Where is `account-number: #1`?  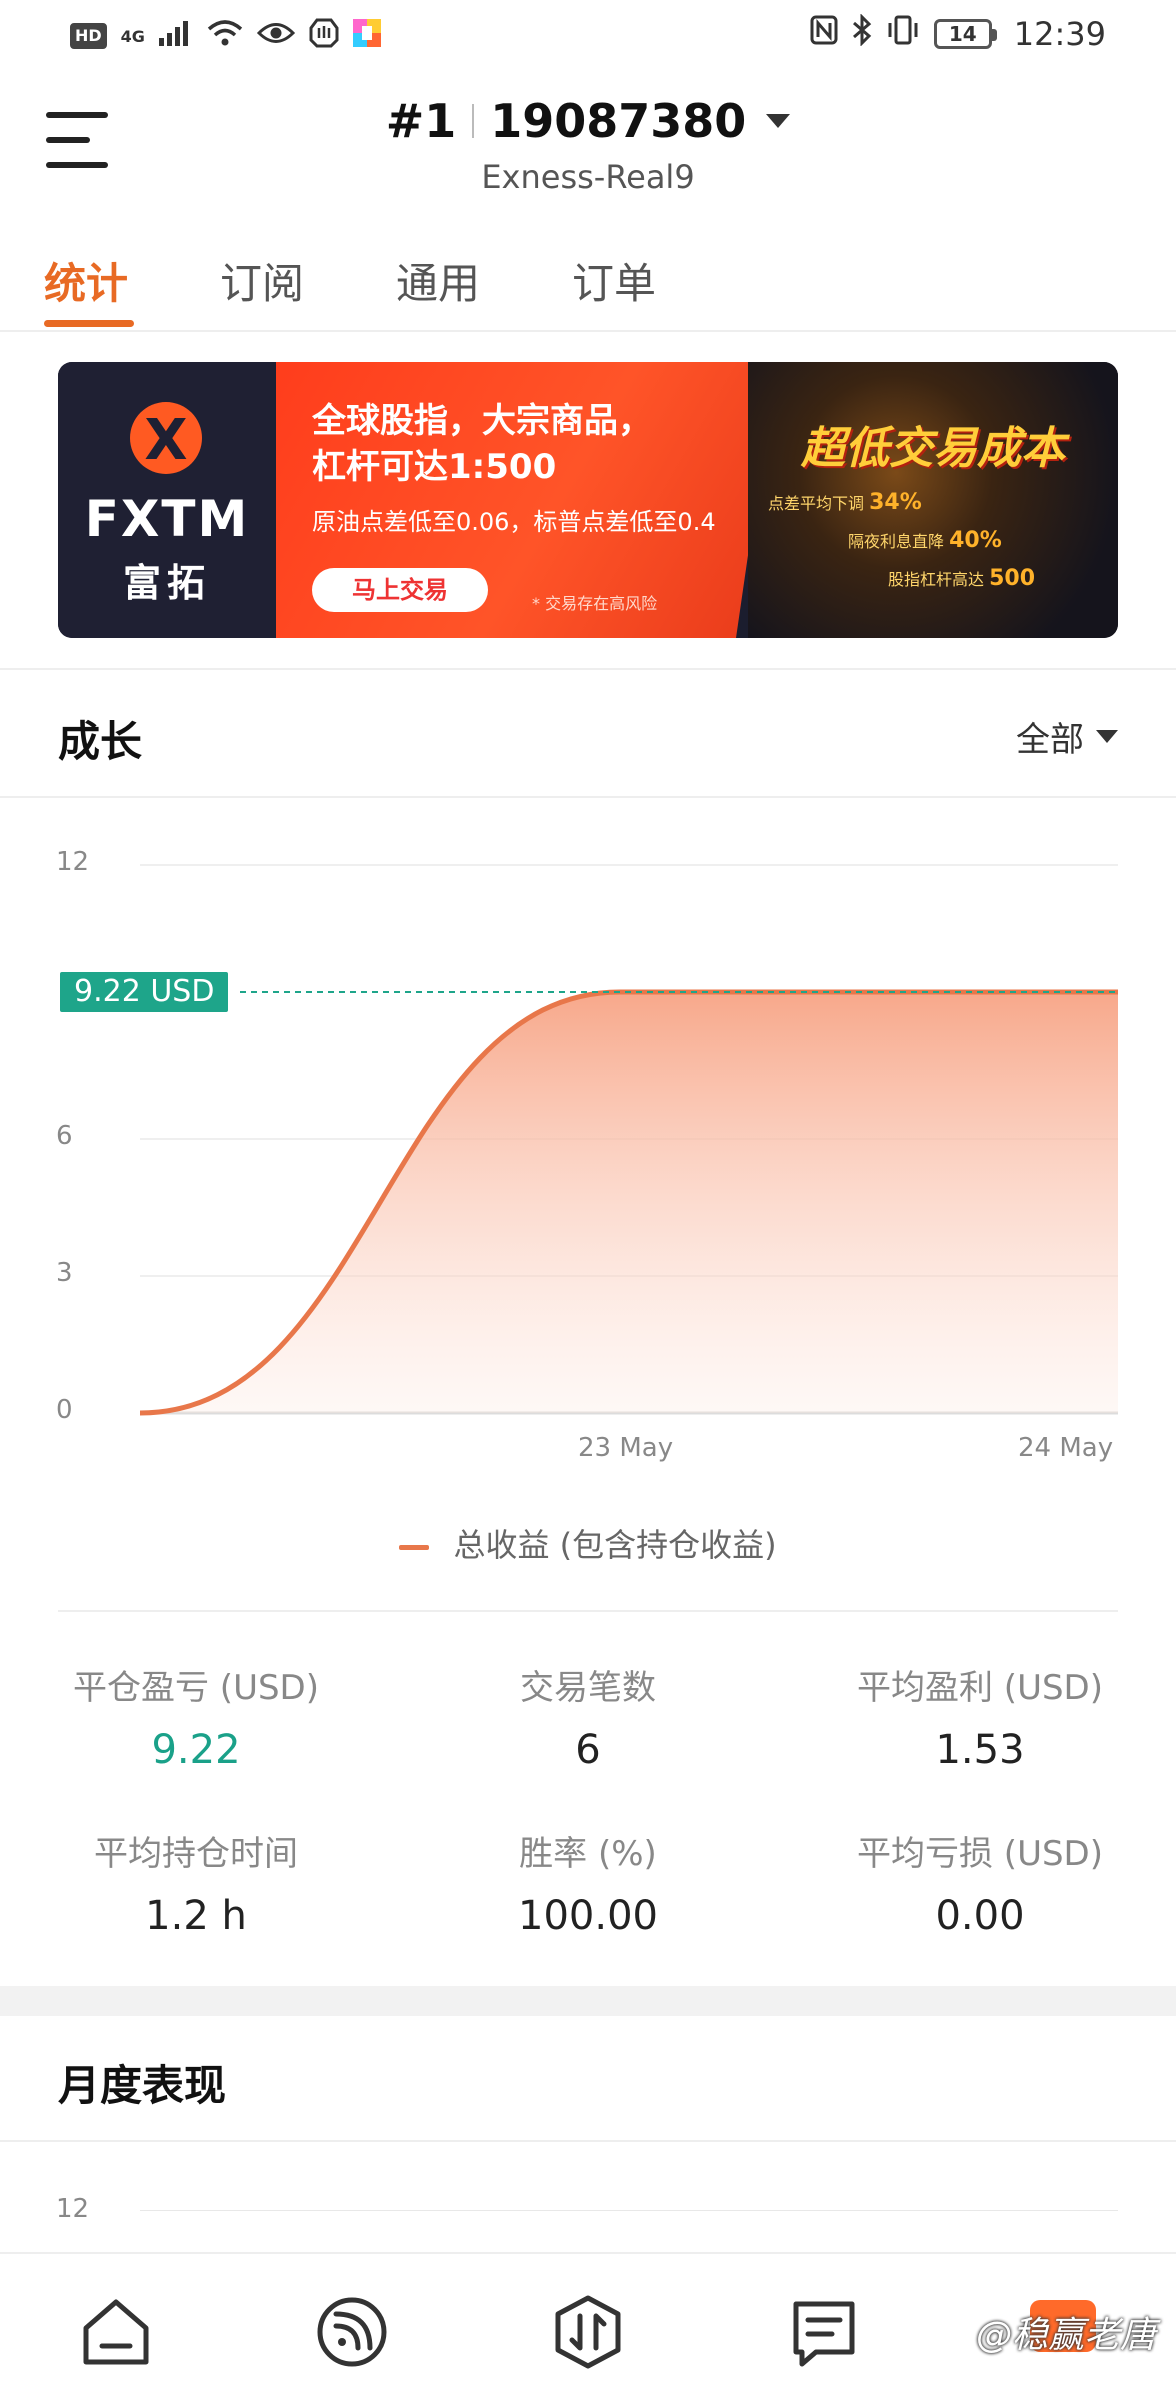
account-number: #1 is located at coordinates (421, 121).